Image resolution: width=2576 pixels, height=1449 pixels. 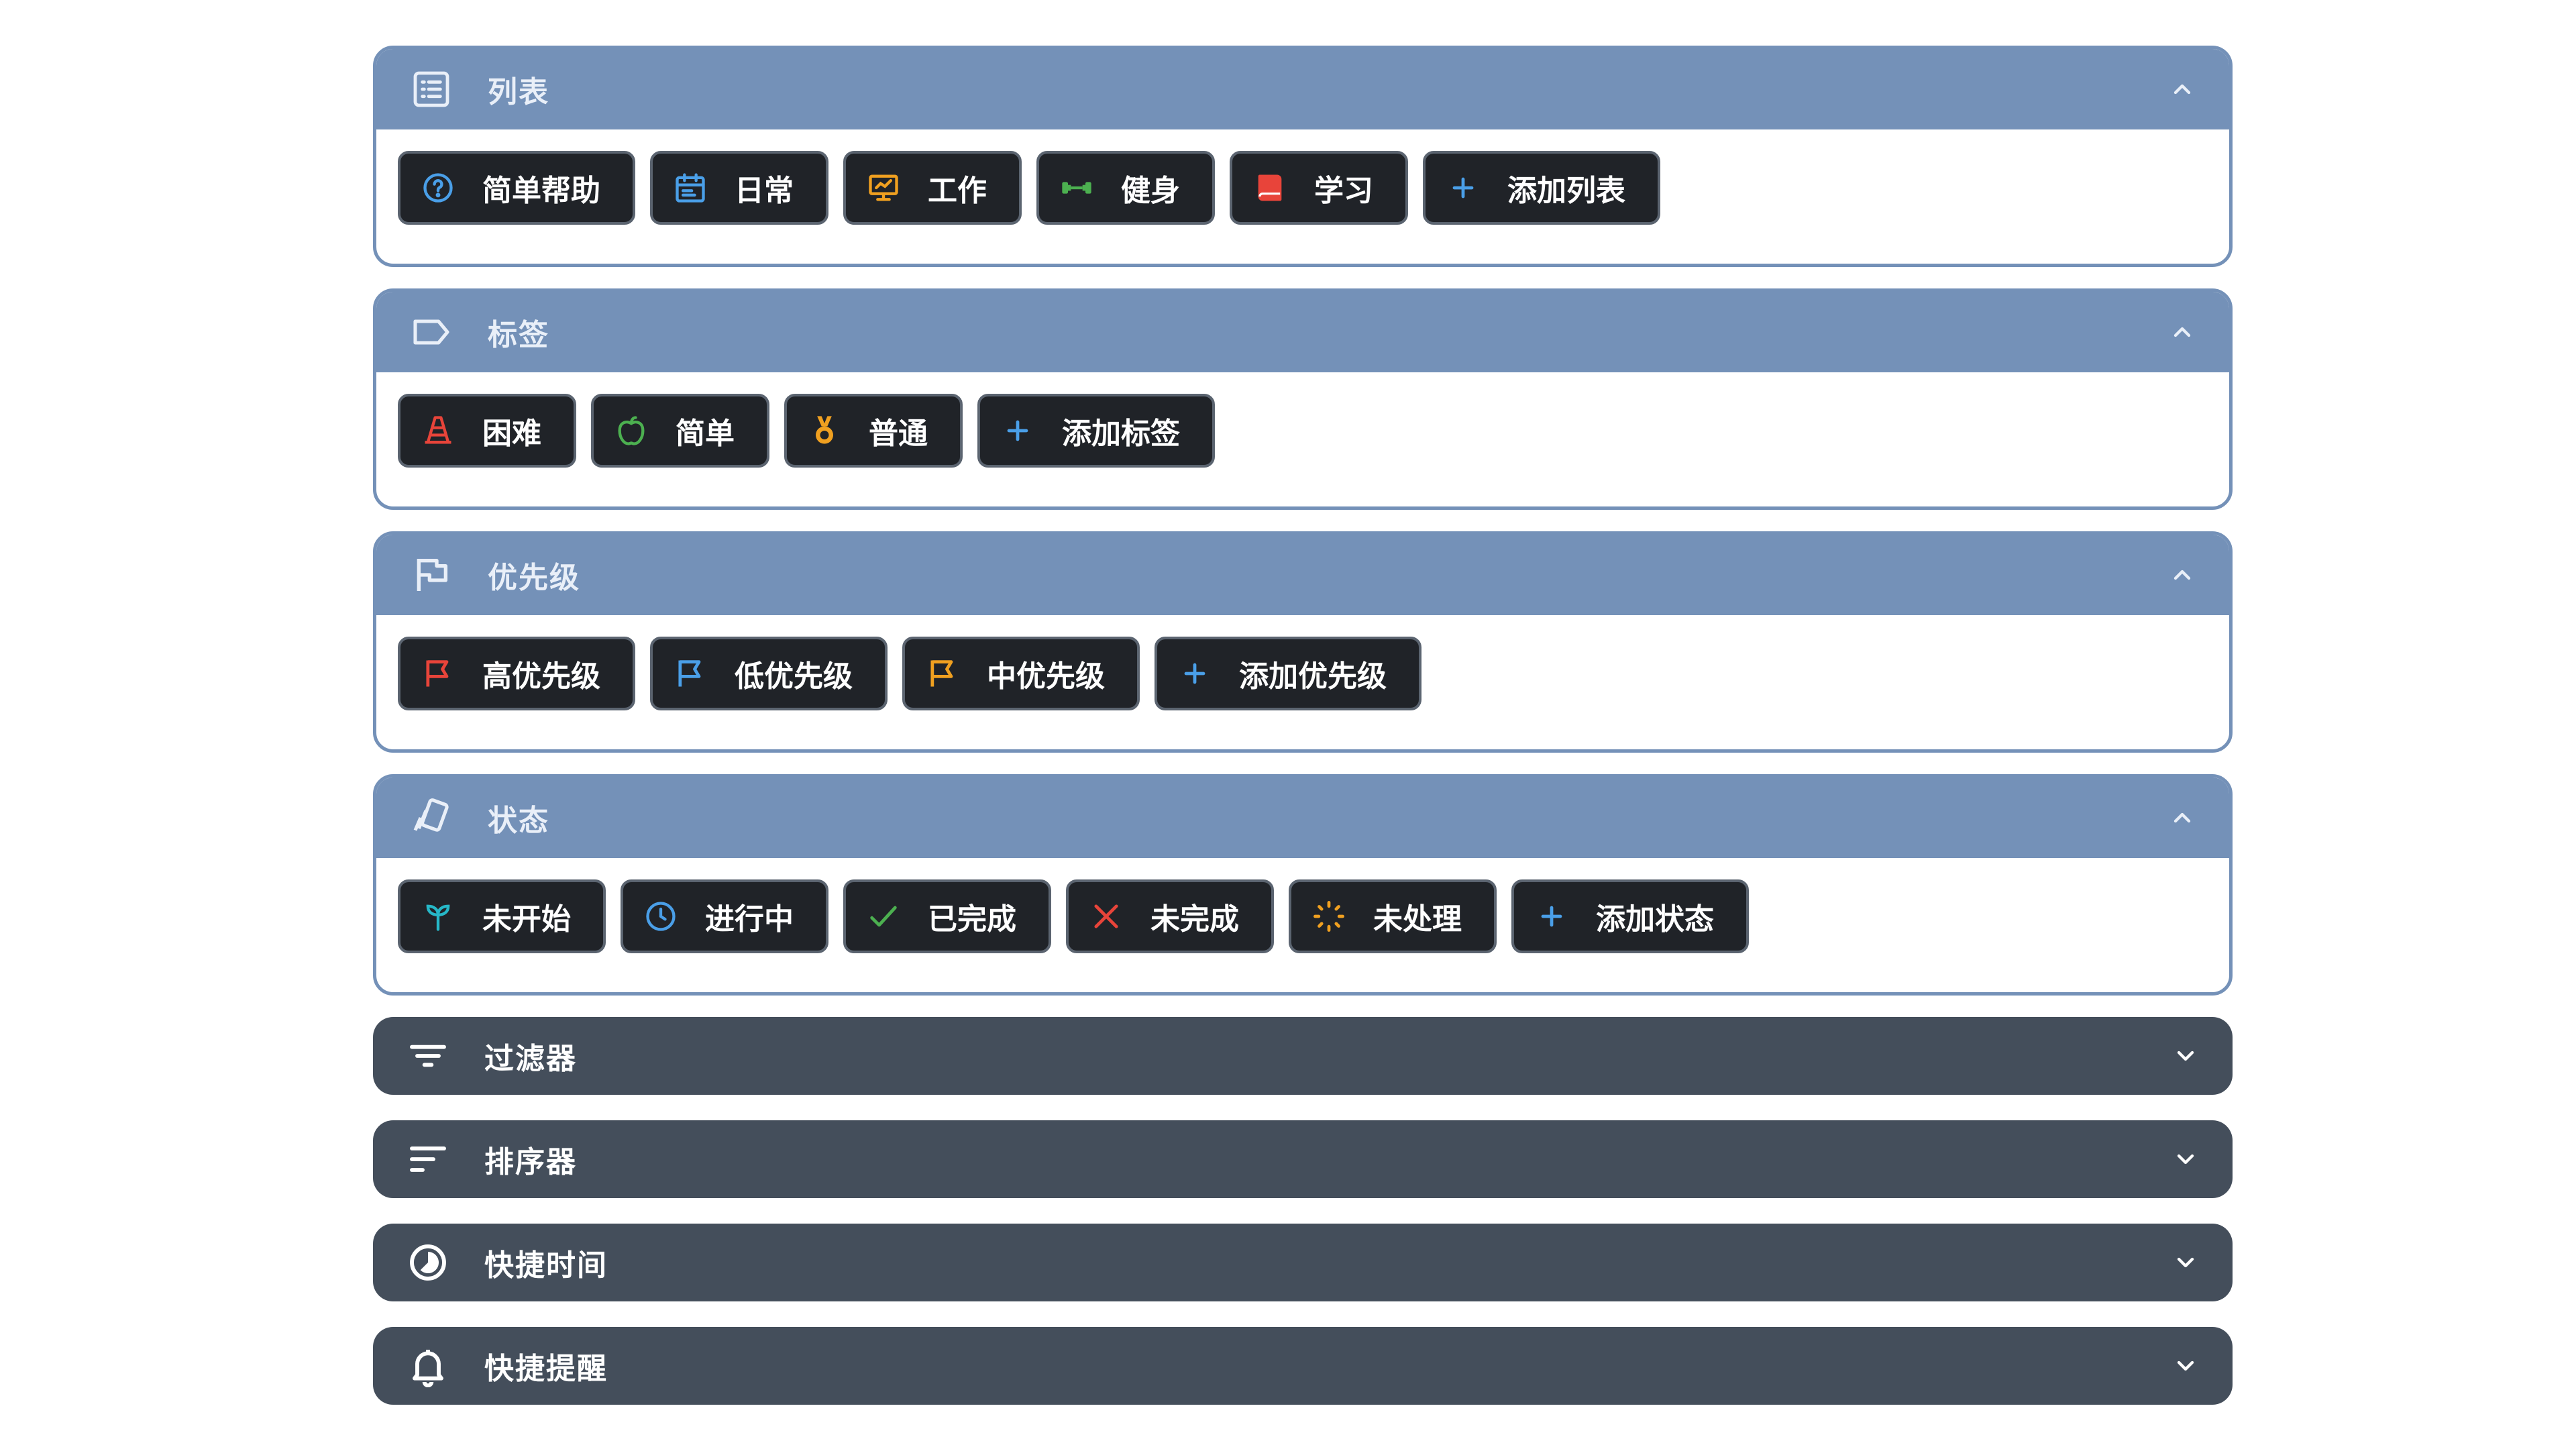 I want to click on list-icon, so click(x=431, y=89).